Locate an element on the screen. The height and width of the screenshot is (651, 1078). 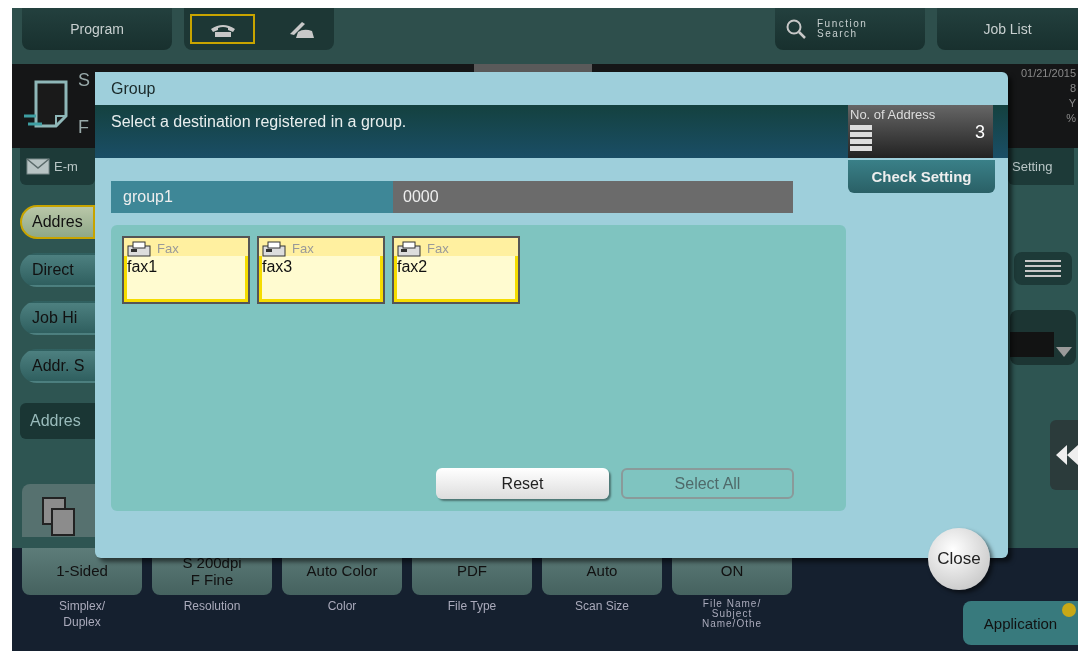
dialog-title: Group is located at coordinates (133, 89).